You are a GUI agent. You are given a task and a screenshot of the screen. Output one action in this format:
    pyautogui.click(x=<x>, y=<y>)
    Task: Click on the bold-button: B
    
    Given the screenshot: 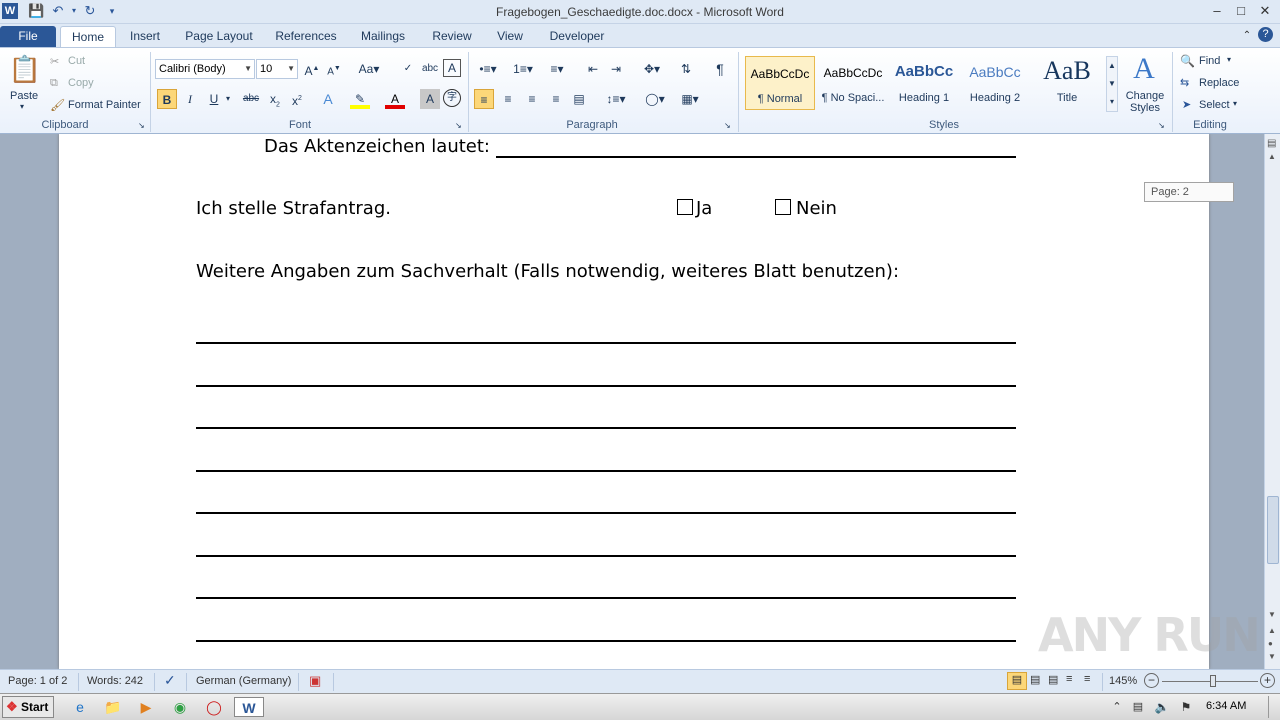 What is the action you would take?
    pyautogui.click(x=167, y=99)
    